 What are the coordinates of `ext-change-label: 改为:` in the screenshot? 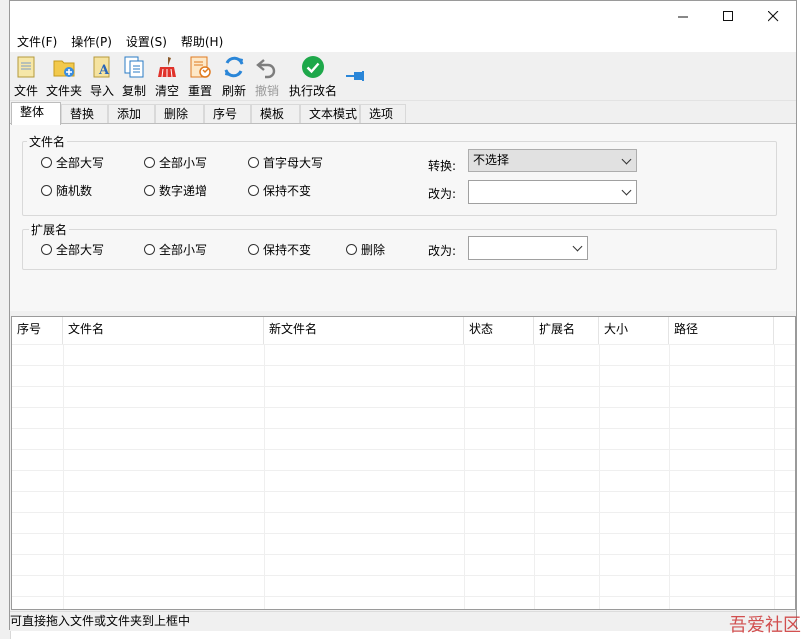 It's located at (442, 251).